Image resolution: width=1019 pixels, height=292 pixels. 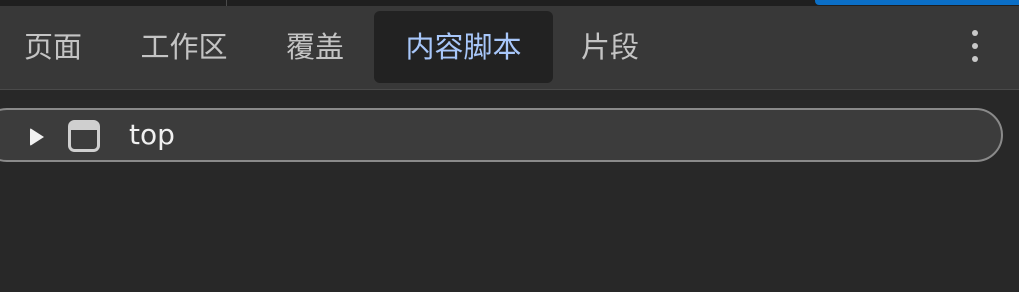 I want to click on tab-workspace: 工作区, so click(x=184, y=47).